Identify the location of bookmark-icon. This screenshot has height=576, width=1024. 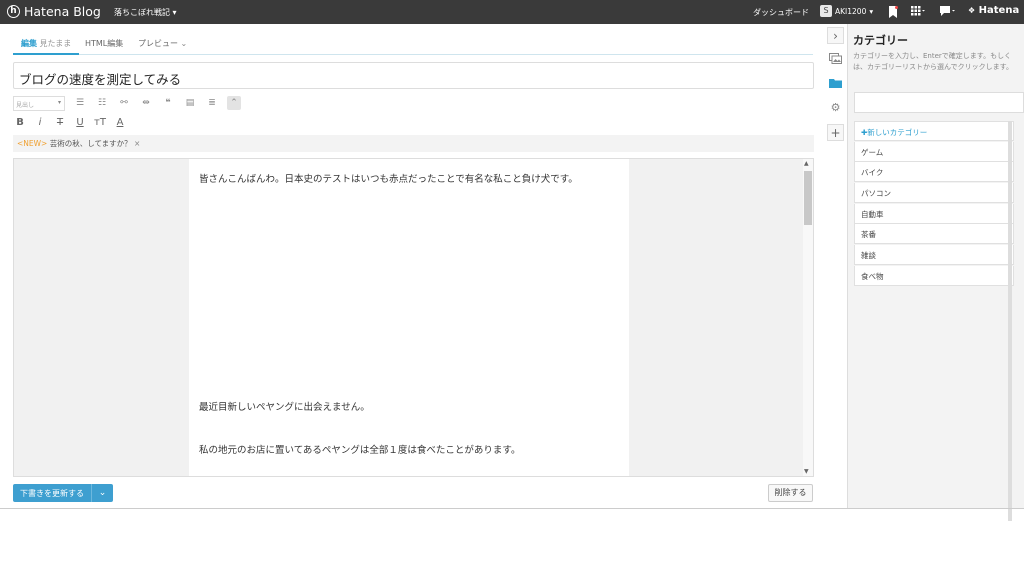
(893, 14).